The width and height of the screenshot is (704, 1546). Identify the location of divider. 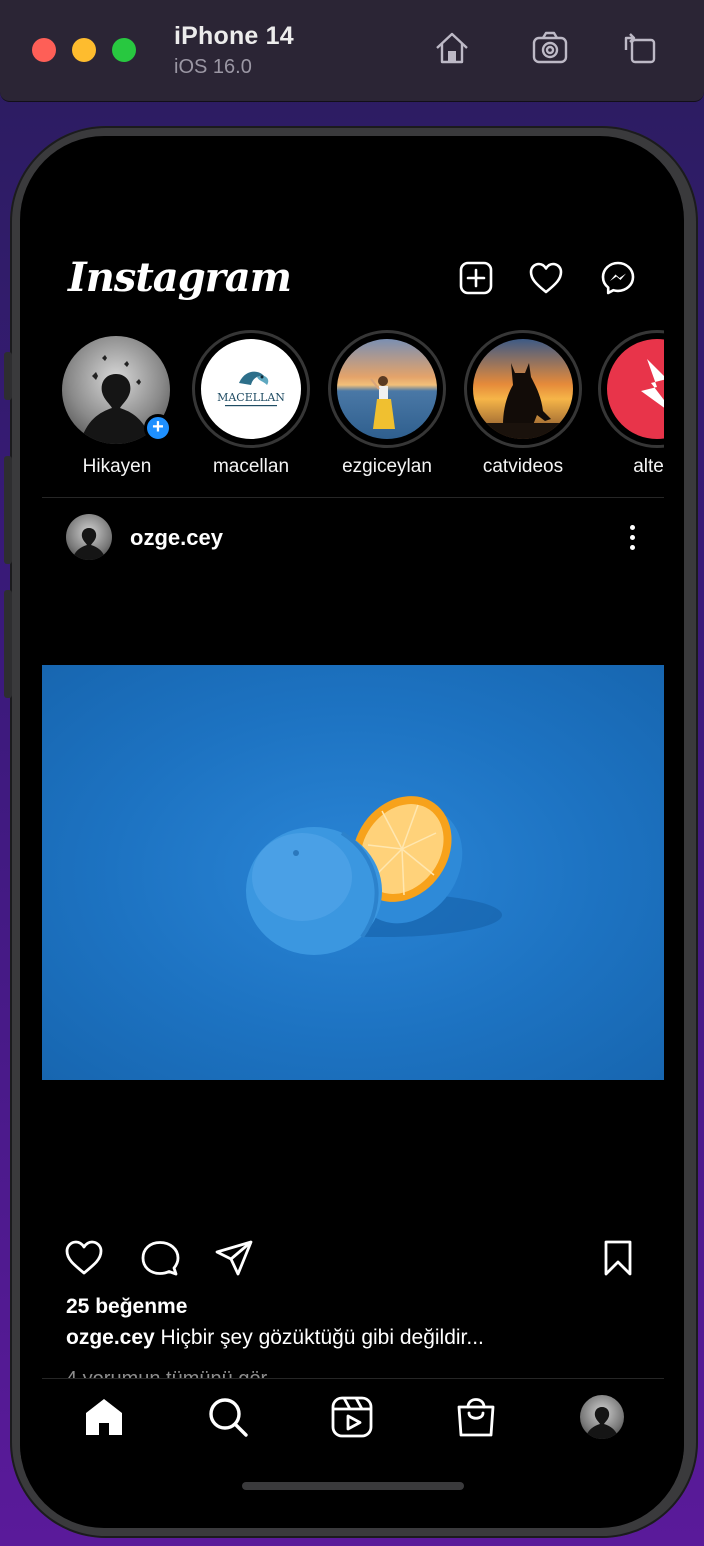
(353, 497).